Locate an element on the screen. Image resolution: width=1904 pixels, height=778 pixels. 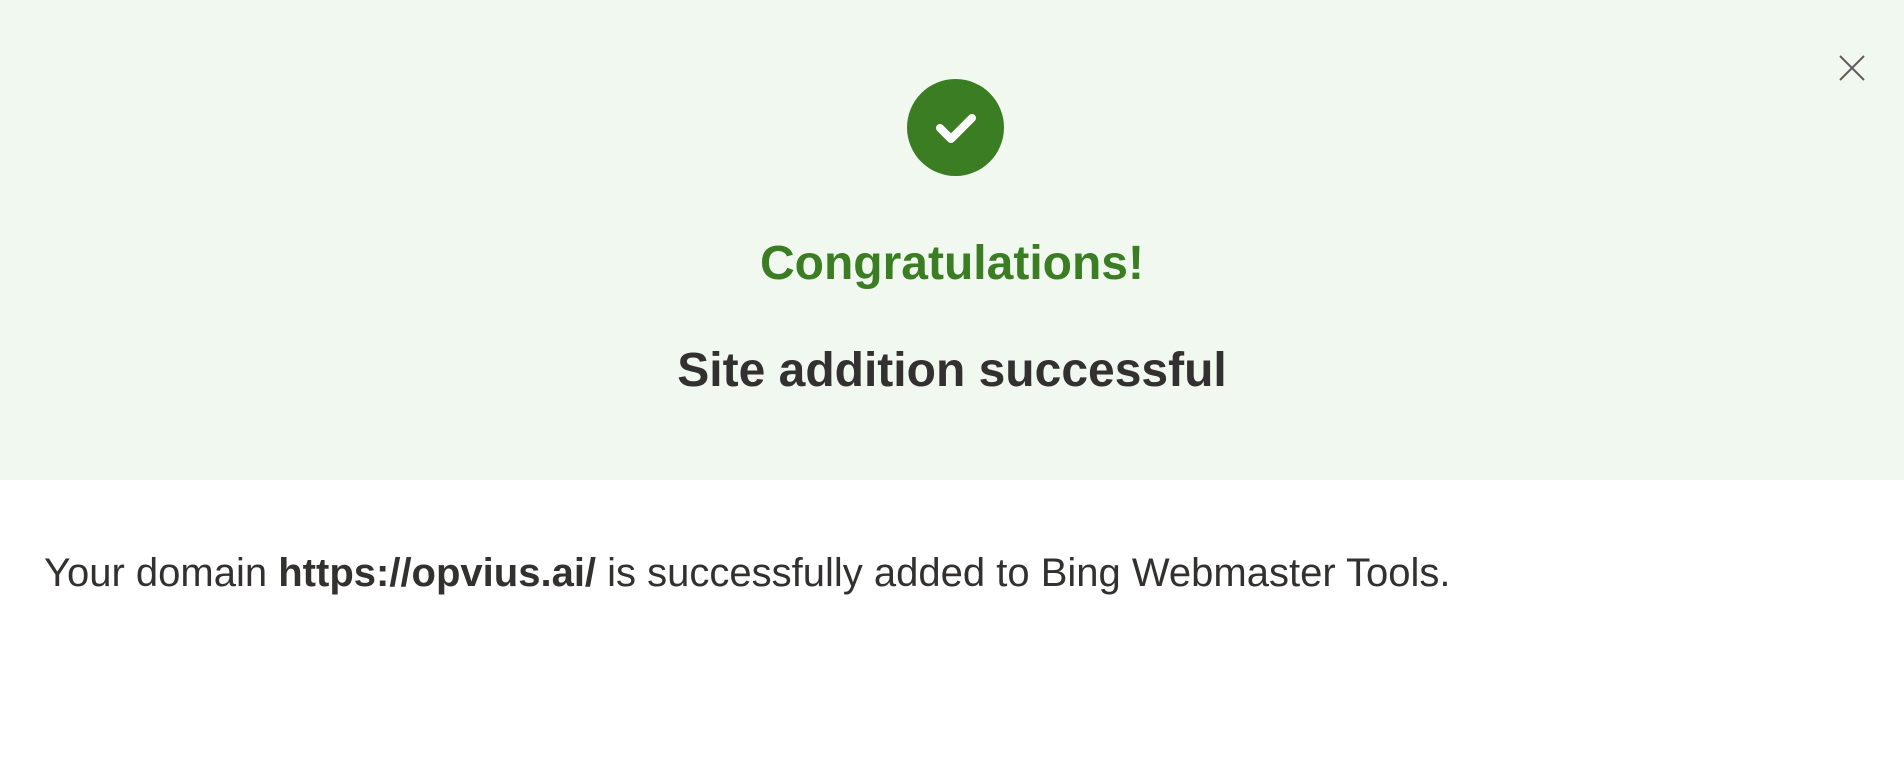
site-addition-heading: Site addition successful is located at coordinates (952, 370).